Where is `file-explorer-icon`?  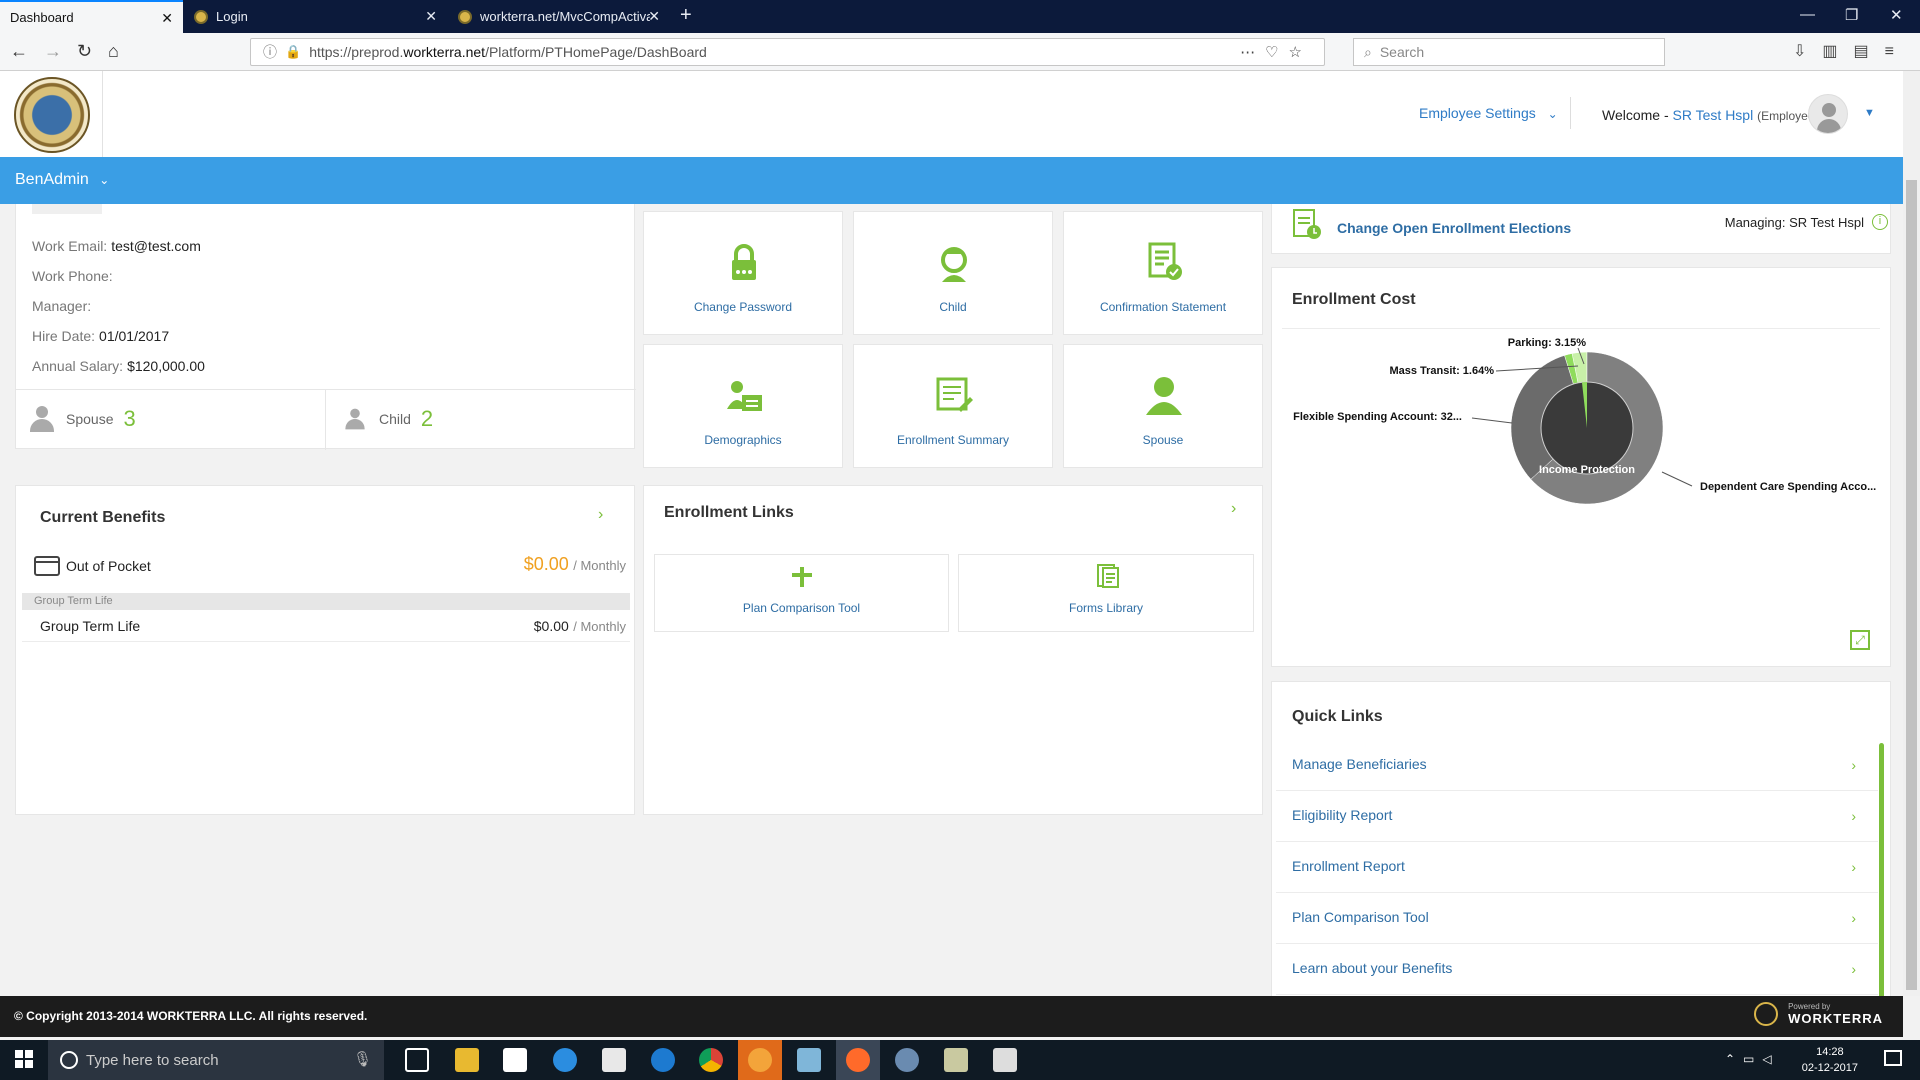 file-explorer-icon is located at coordinates (467, 1060).